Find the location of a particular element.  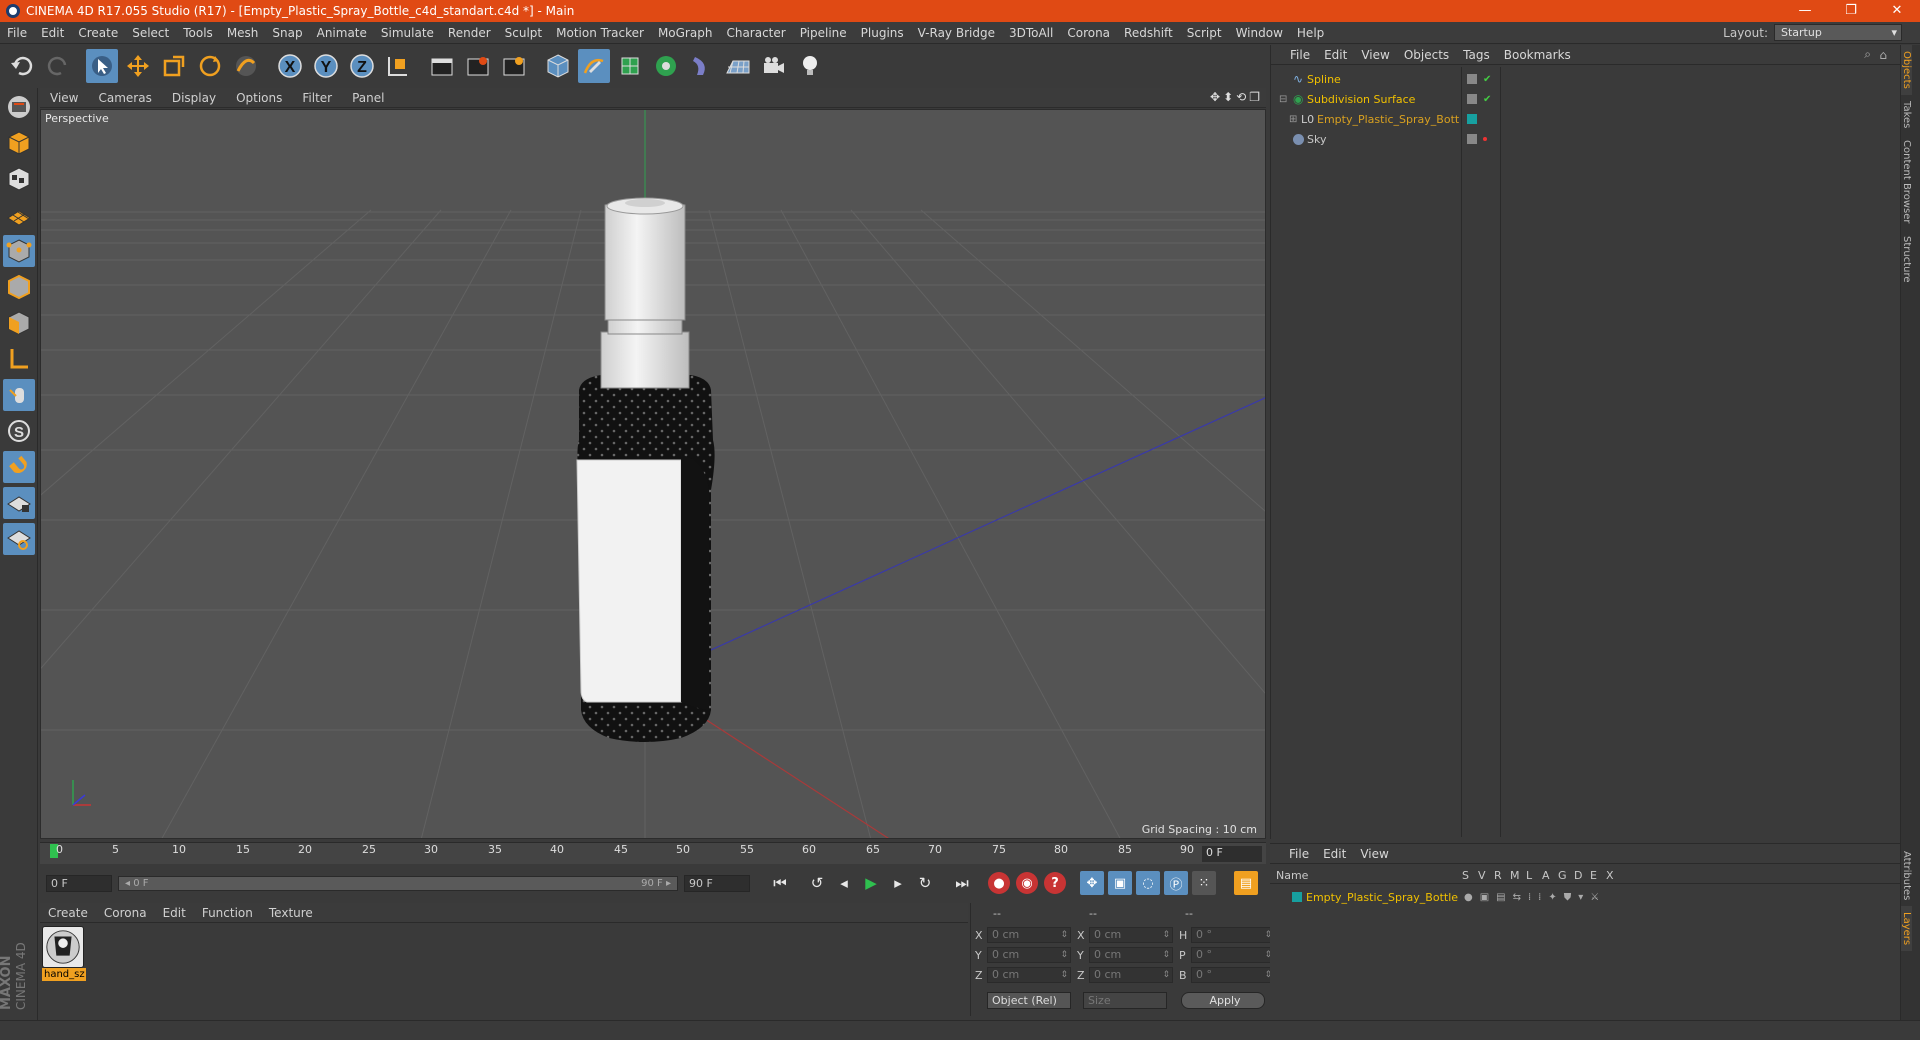

layers-menu-edit: Edit is located at coordinates (1334, 854).